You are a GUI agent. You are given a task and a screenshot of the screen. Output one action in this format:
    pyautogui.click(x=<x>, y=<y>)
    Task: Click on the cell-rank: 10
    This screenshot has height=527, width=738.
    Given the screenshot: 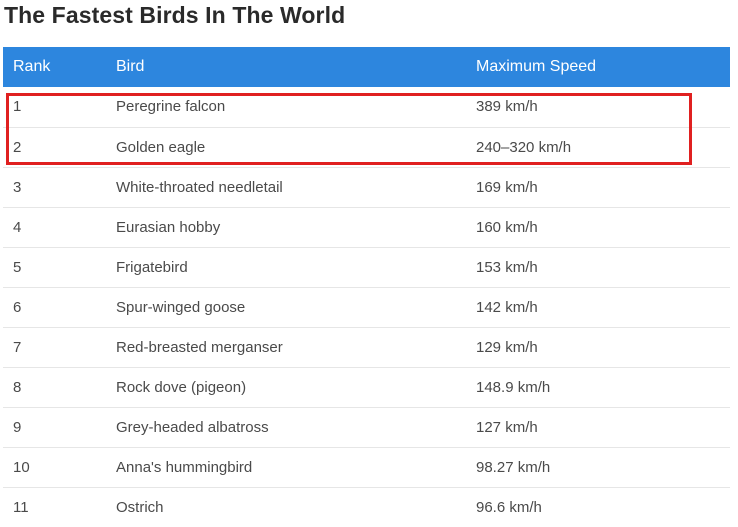 What is the action you would take?
    pyautogui.click(x=54, y=467)
    